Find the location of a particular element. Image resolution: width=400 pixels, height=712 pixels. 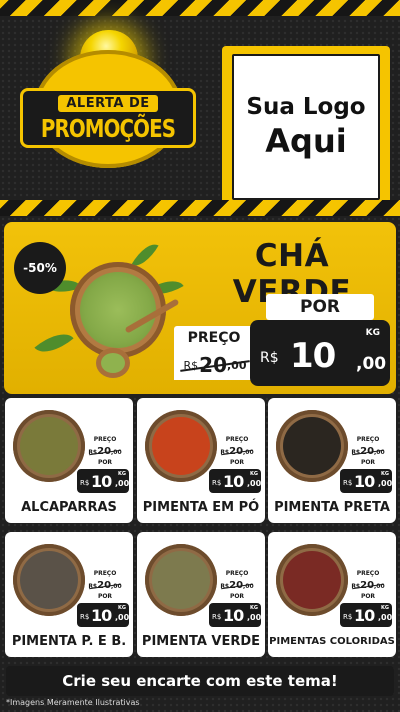

product-card: PREÇO R$20,00POR KG R$10,00 PIMENTA VERDE is located at coordinates (201, 594).